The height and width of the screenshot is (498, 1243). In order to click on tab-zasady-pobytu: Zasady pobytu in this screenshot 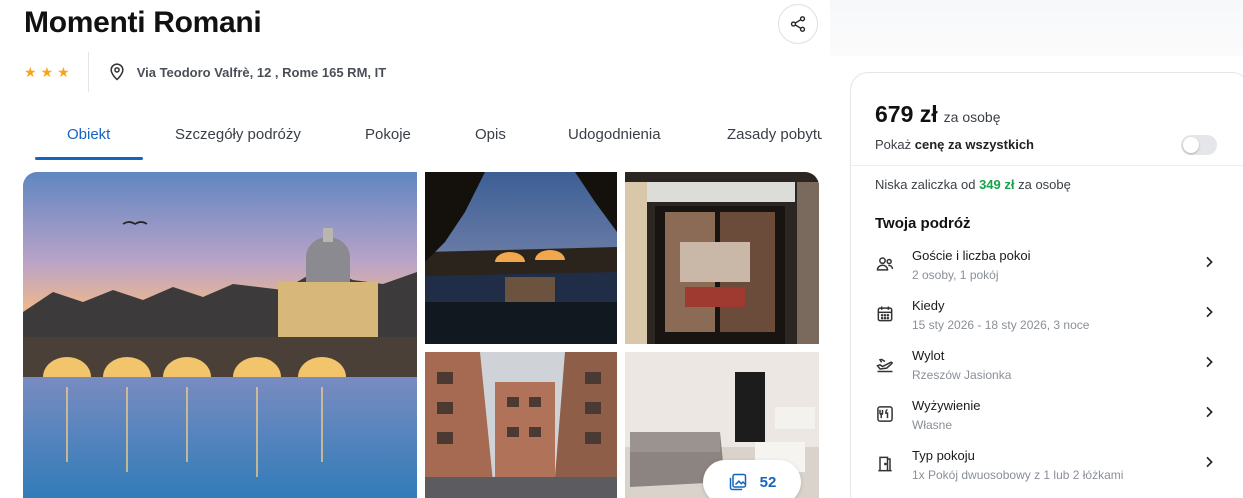, I will do `click(774, 134)`.